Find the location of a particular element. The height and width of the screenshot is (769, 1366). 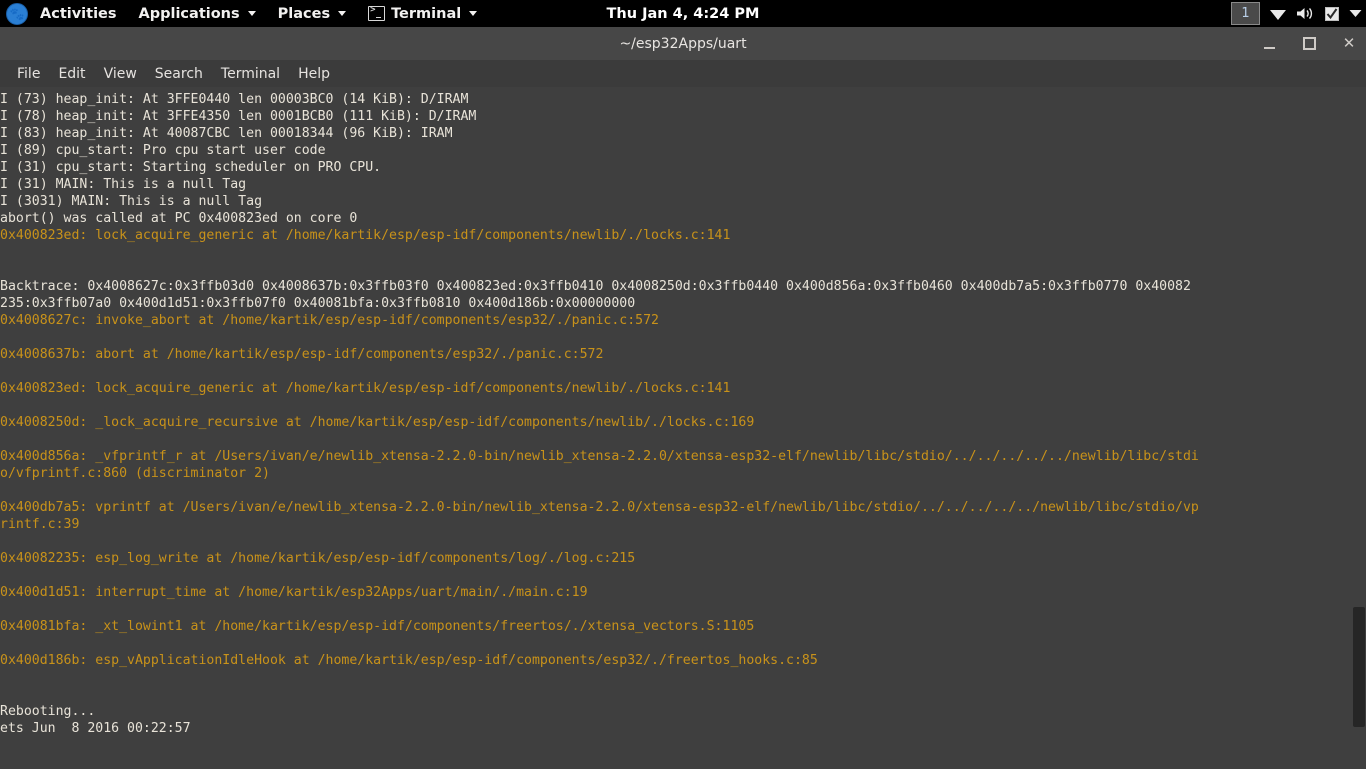

window-controls: ✕ is located at coordinates (1309, 44).